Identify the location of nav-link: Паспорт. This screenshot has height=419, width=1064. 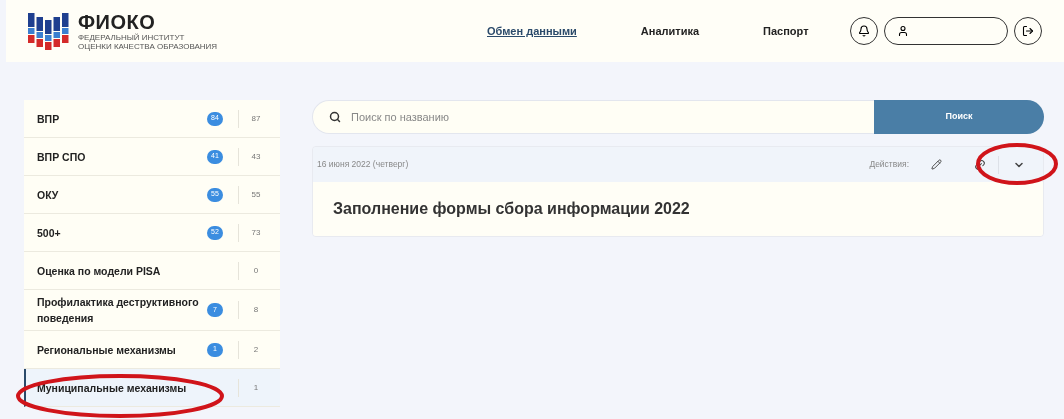
(786, 31).